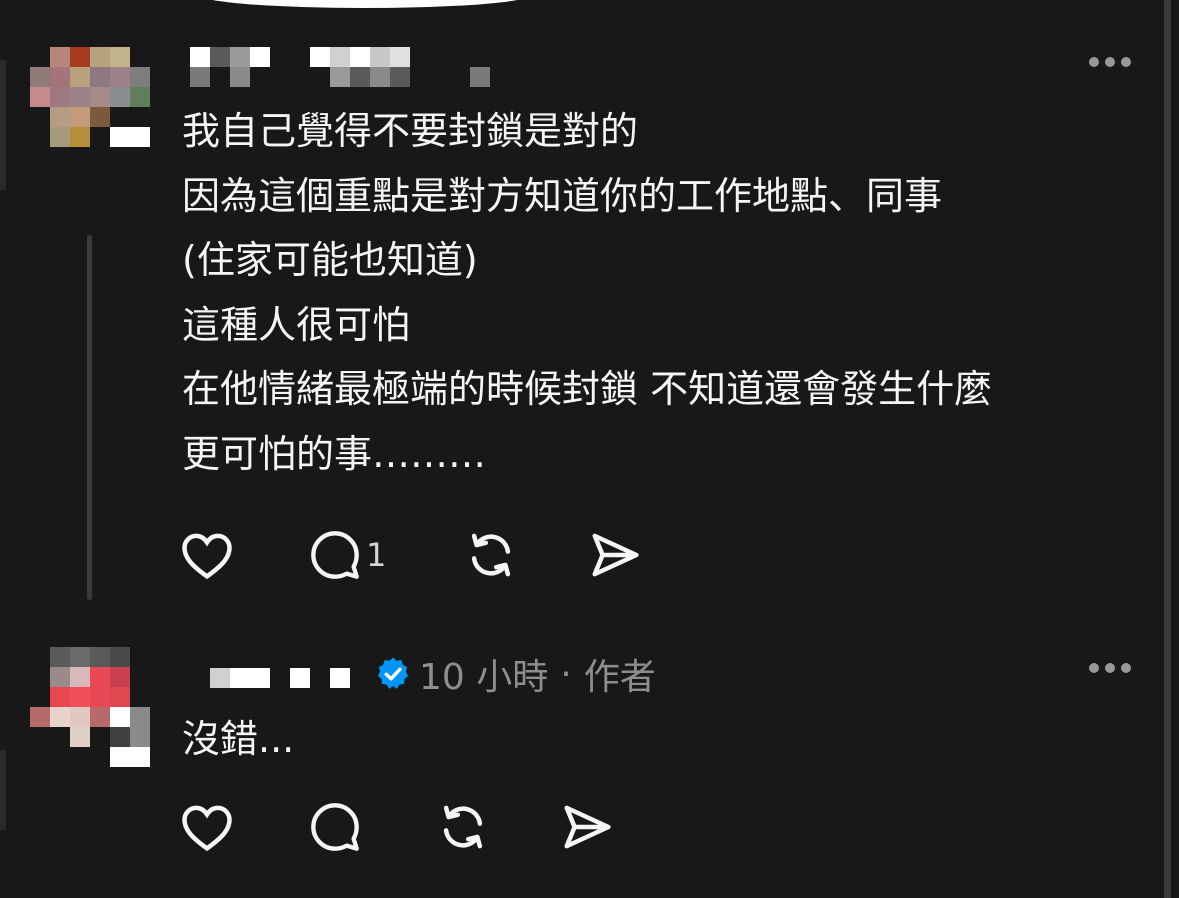 Image resolution: width=1179 pixels, height=898 pixels. Describe the element at coordinates (280, 678) in the screenshot. I see `reply-username` at that location.